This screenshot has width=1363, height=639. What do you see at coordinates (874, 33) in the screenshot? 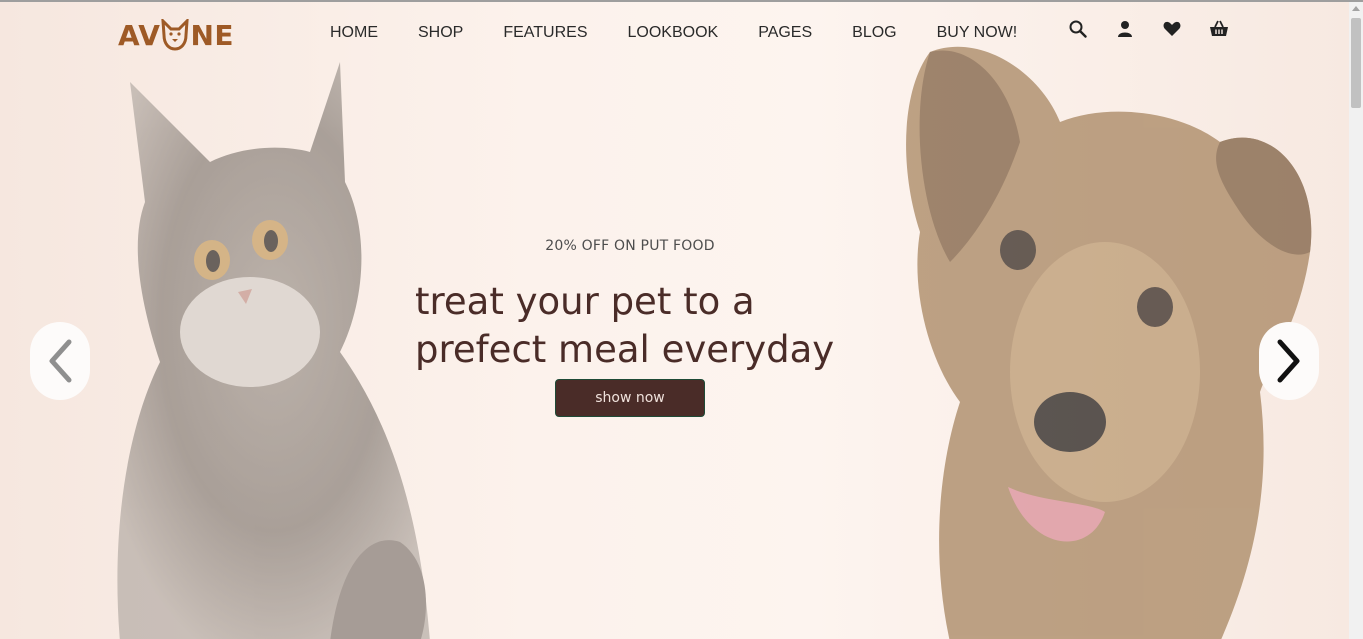
I see `nav-blog: BLOG` at bounding box center [874, 33].